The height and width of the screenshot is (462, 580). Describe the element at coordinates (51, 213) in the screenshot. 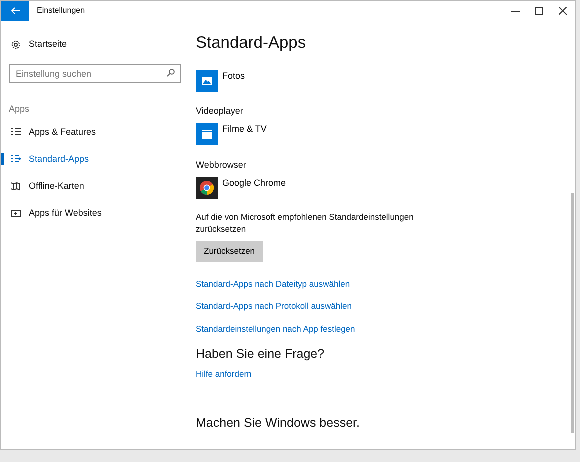

I see `sidebar-item: Apps für Websites` at that location.